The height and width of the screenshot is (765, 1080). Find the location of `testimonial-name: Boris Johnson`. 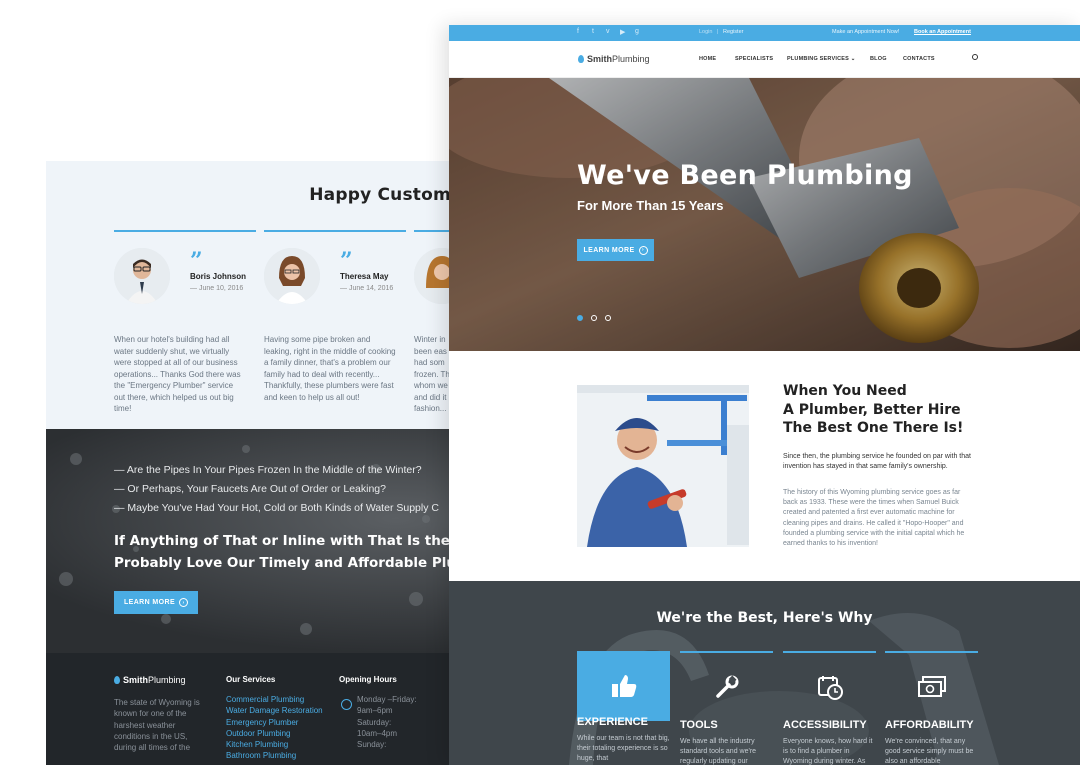

testimonial-name: Boris Johnson is located at coordinates (218, 276).